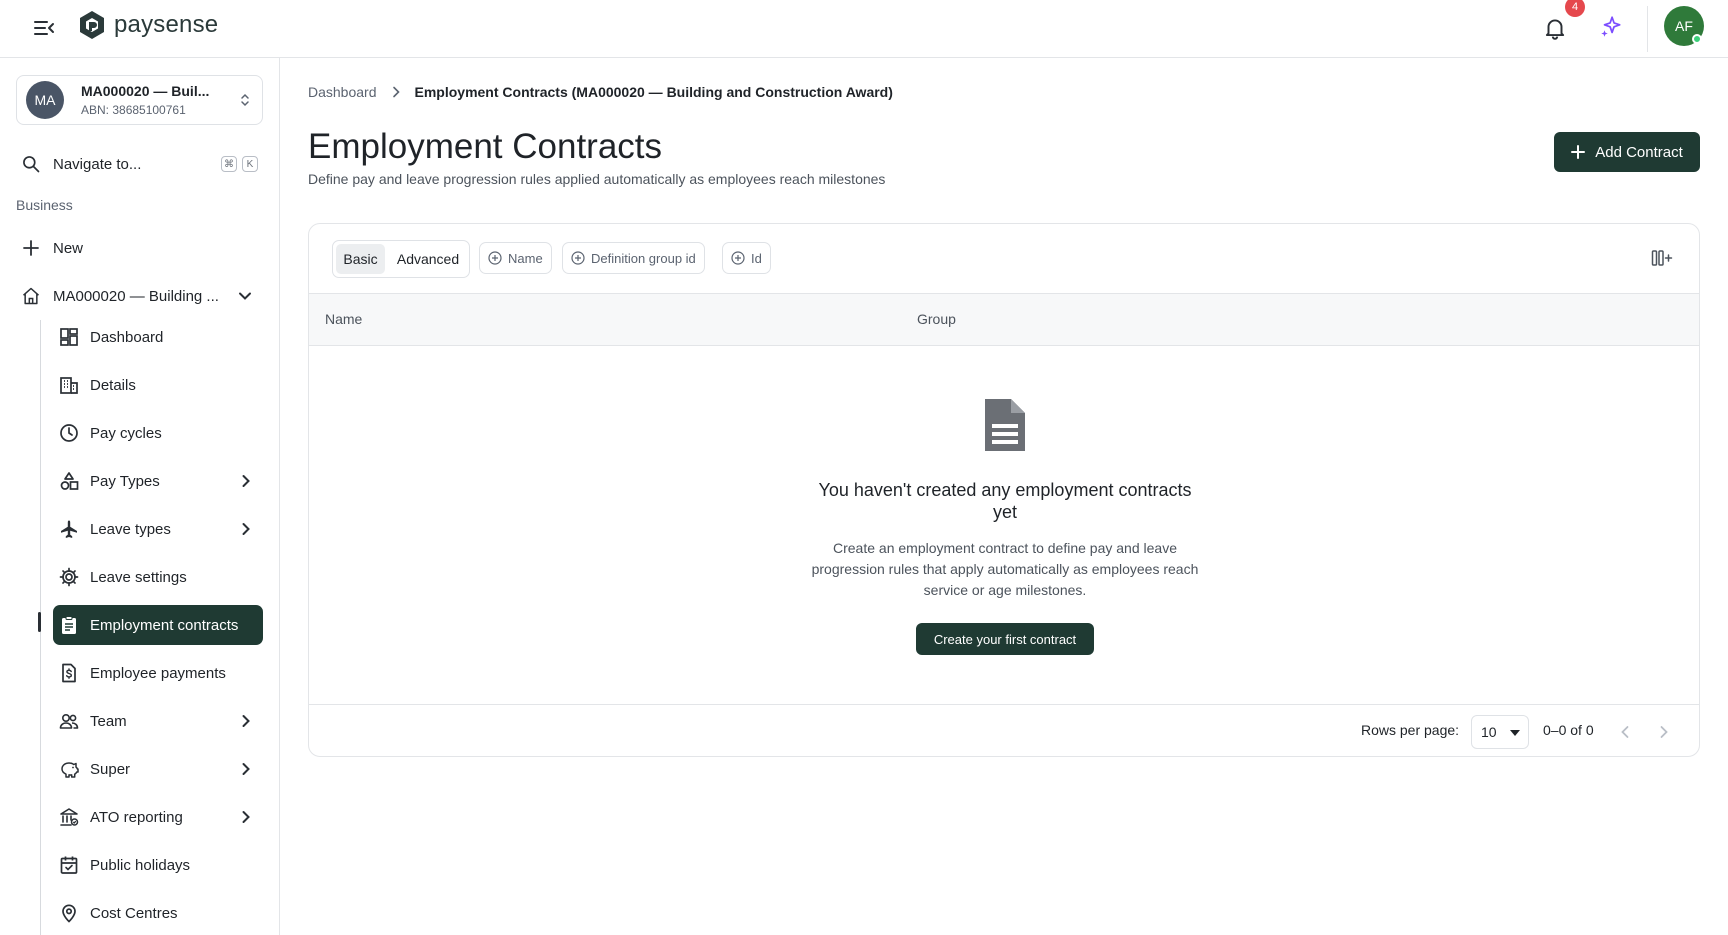  I want to click on sidebar-item-label: Cost Centres, so click(134, 913).